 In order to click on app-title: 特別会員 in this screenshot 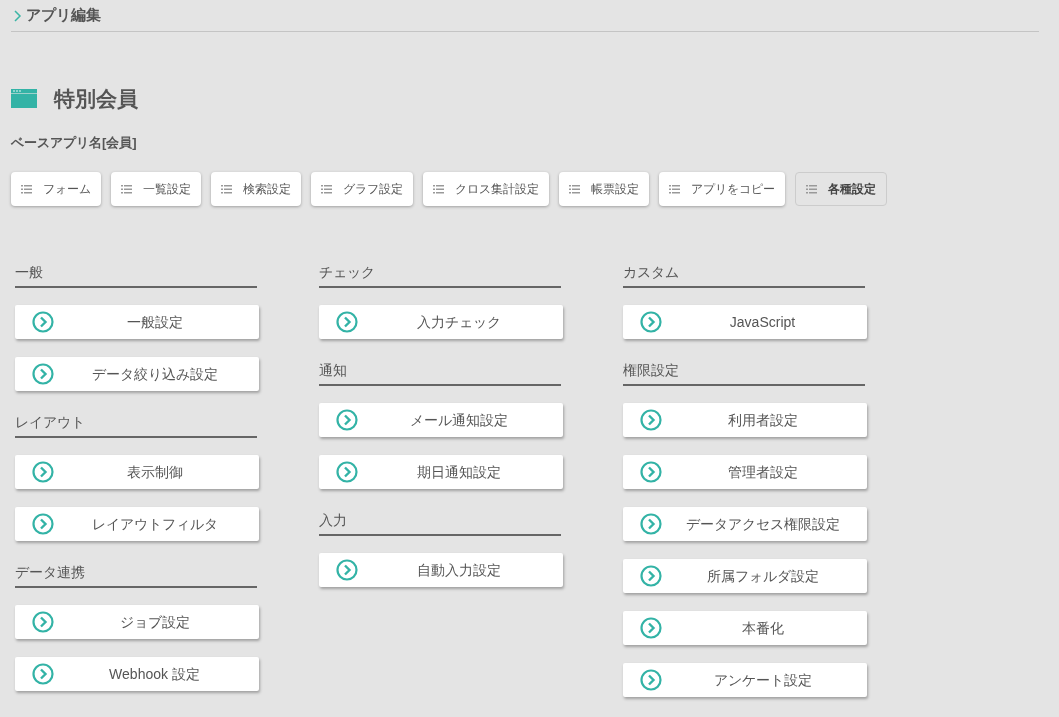, I will do `click(96, 99)`.